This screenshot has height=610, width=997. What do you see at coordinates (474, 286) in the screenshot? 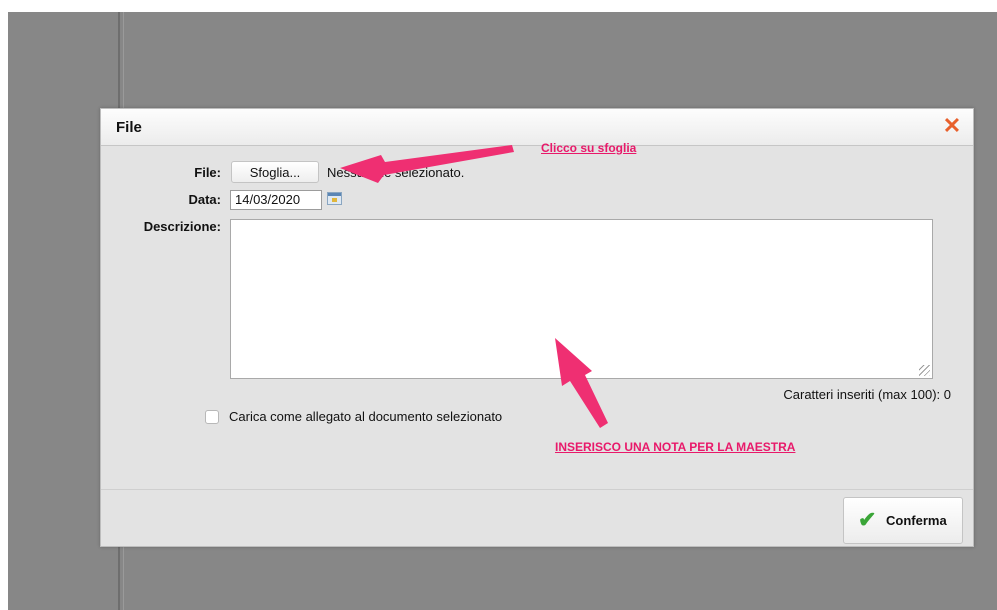
I see `annotation-arrows` at bounding box center [474, 286].